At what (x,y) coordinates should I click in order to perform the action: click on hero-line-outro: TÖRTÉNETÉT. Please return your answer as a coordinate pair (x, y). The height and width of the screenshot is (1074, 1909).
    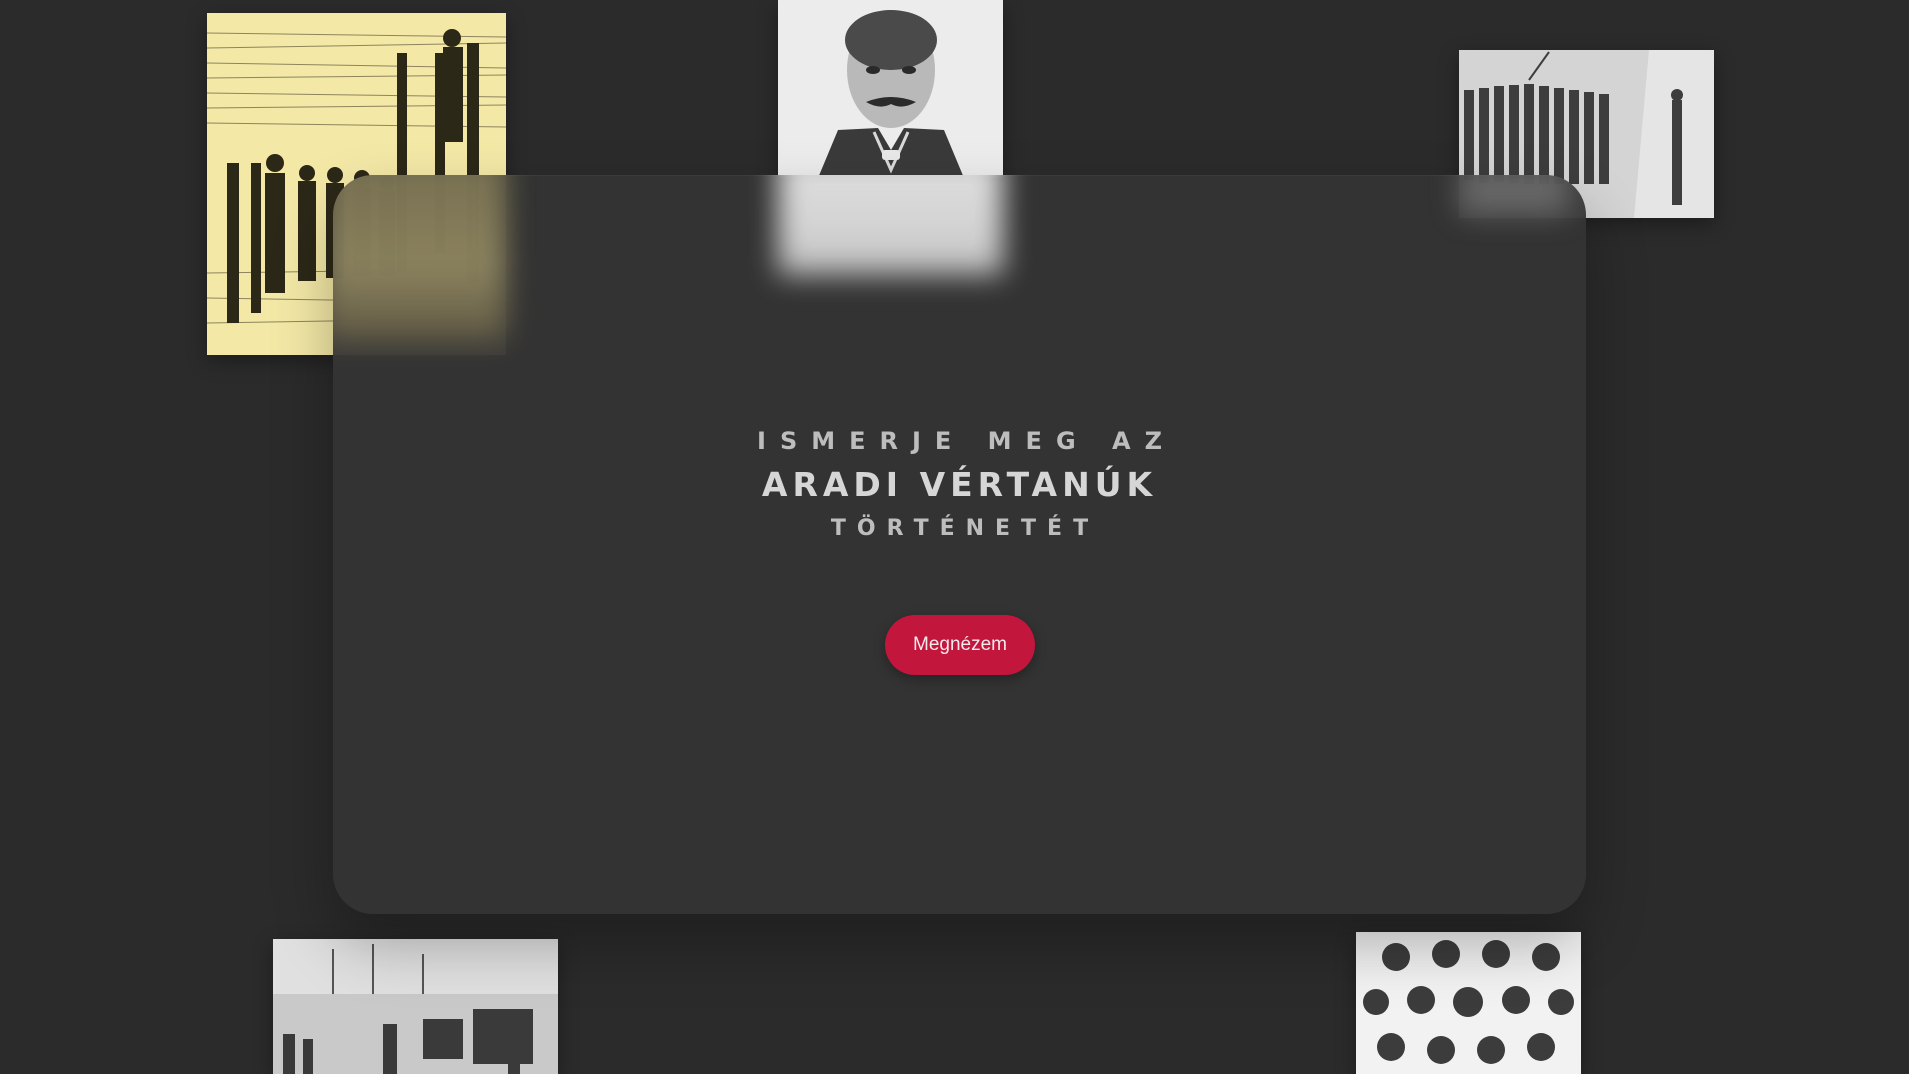
    Looking at the image, I should click on (965, 528).